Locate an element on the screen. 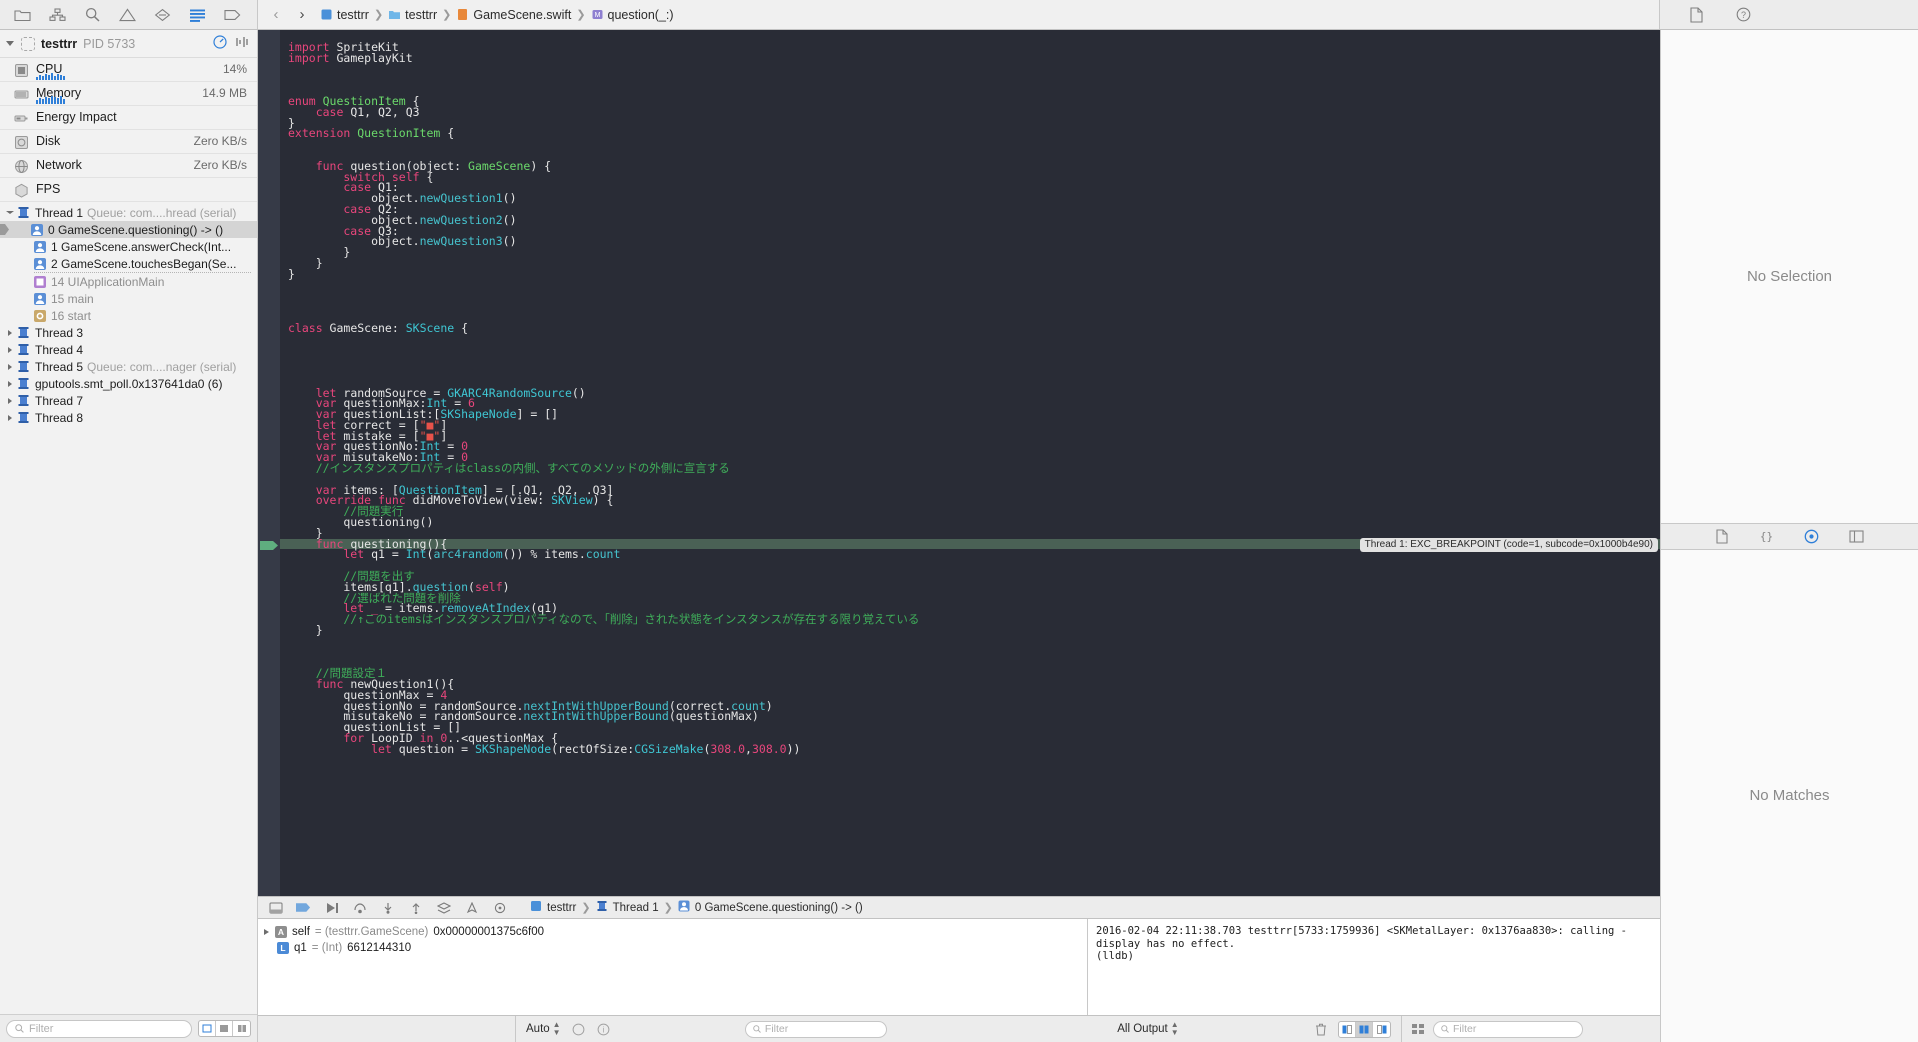 This screenshot has height=1042, width=1918. breadcrumb-item-project: testtrr is located at coordinates (344, 15).